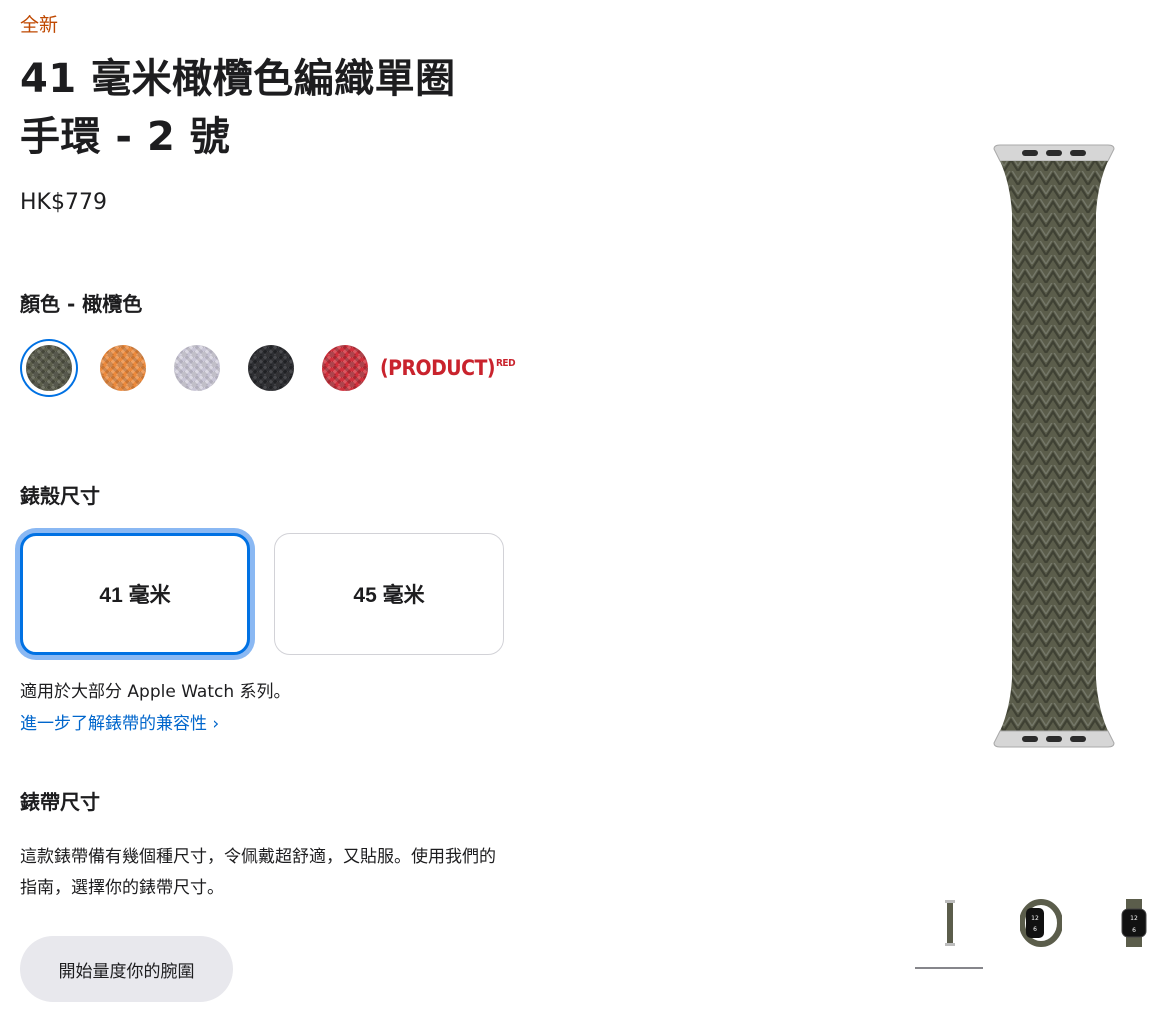 The width and height of the screenshot is (1173, 1024). I want to click on thumbnail-watch-side: 12 6, so click(1041, 925).